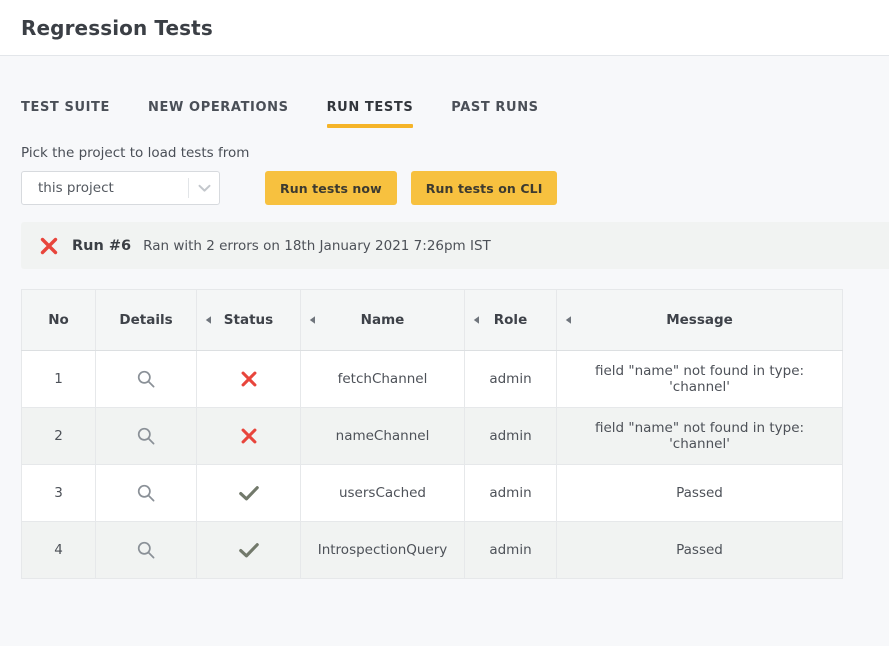 This screenshot has height=646, width=889. Describe the element at coordinates (117, 27) in the screenshot. I see `page-title: Regression Tests` at that location.